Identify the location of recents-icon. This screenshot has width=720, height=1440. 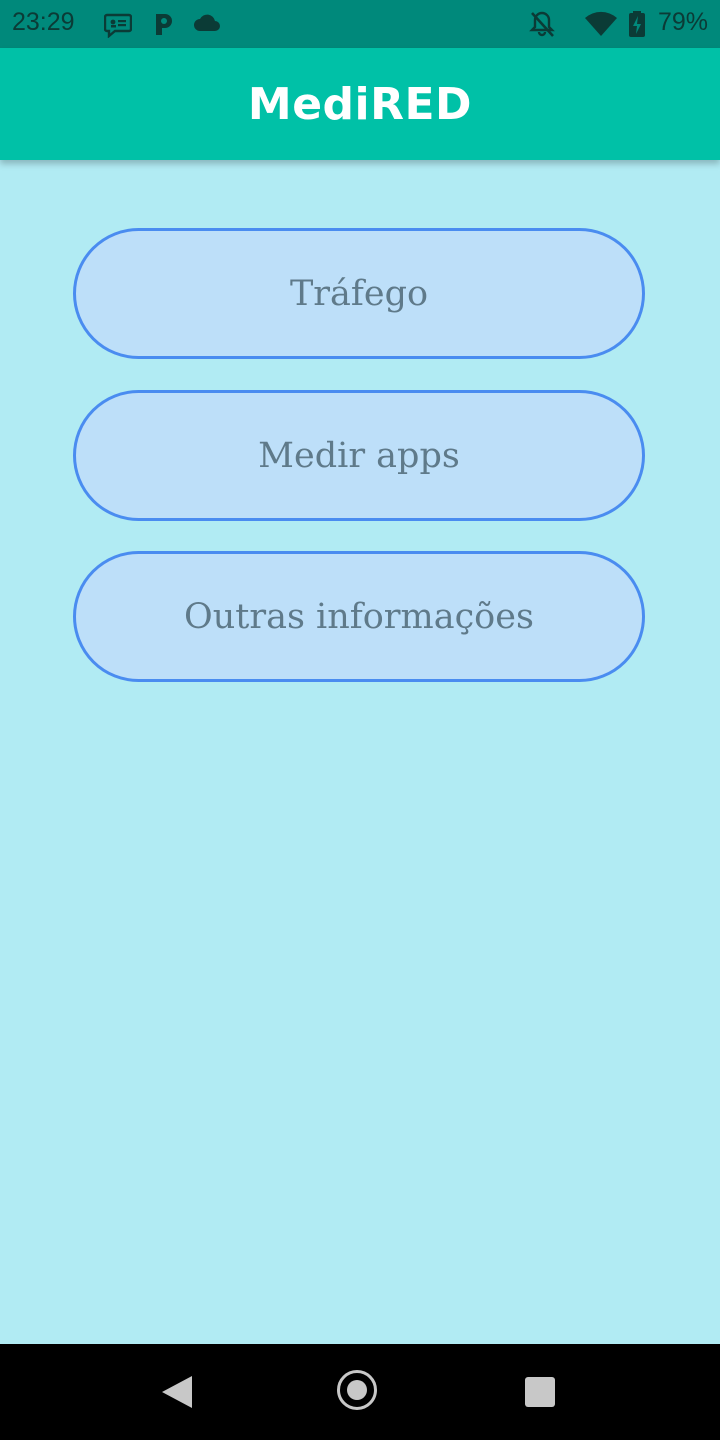
(540, 1392).